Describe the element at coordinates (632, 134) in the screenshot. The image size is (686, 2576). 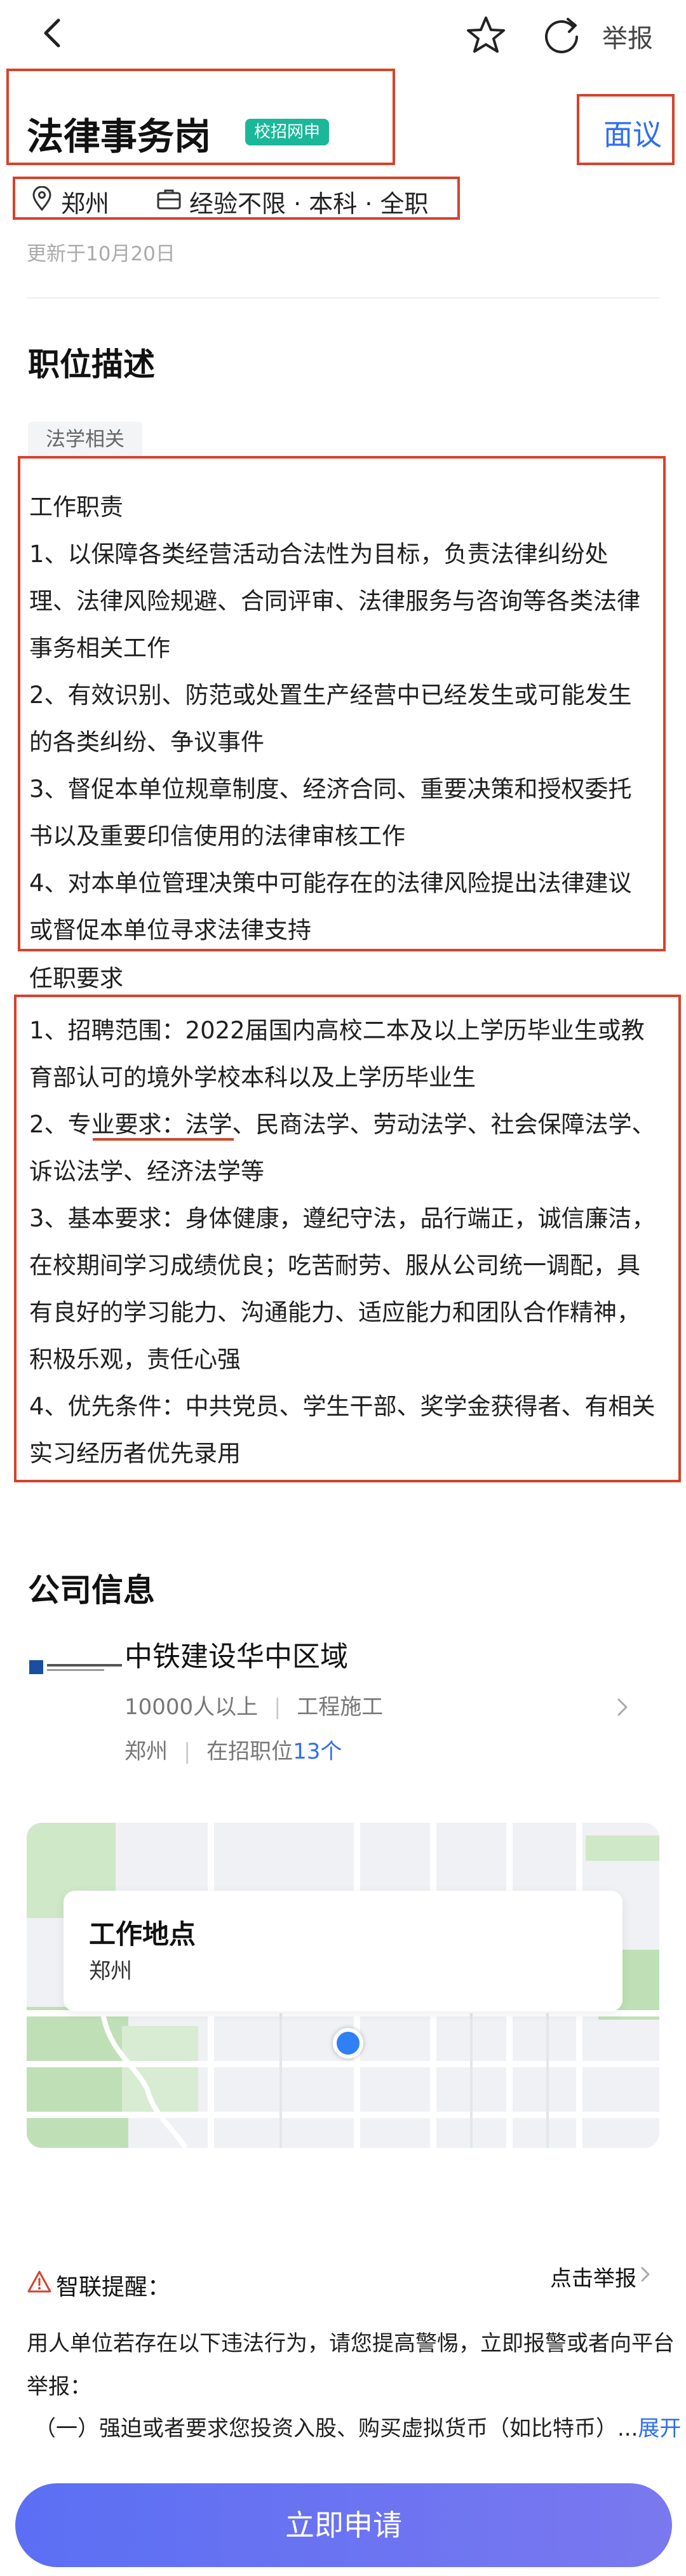
I see `salary: 面议` at that location.